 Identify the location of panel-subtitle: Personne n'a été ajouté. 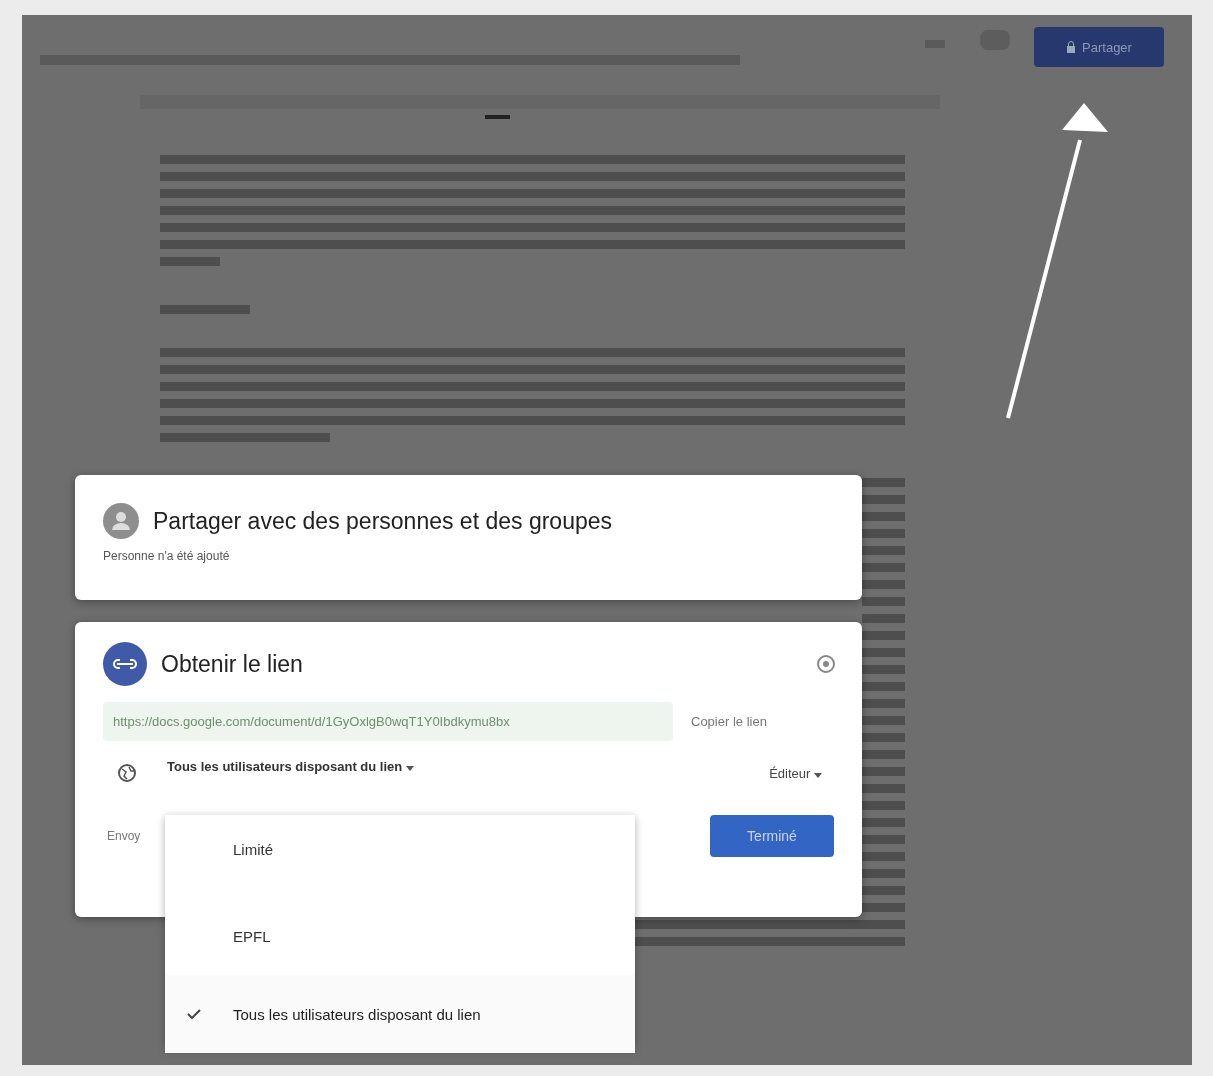
(167, 556).